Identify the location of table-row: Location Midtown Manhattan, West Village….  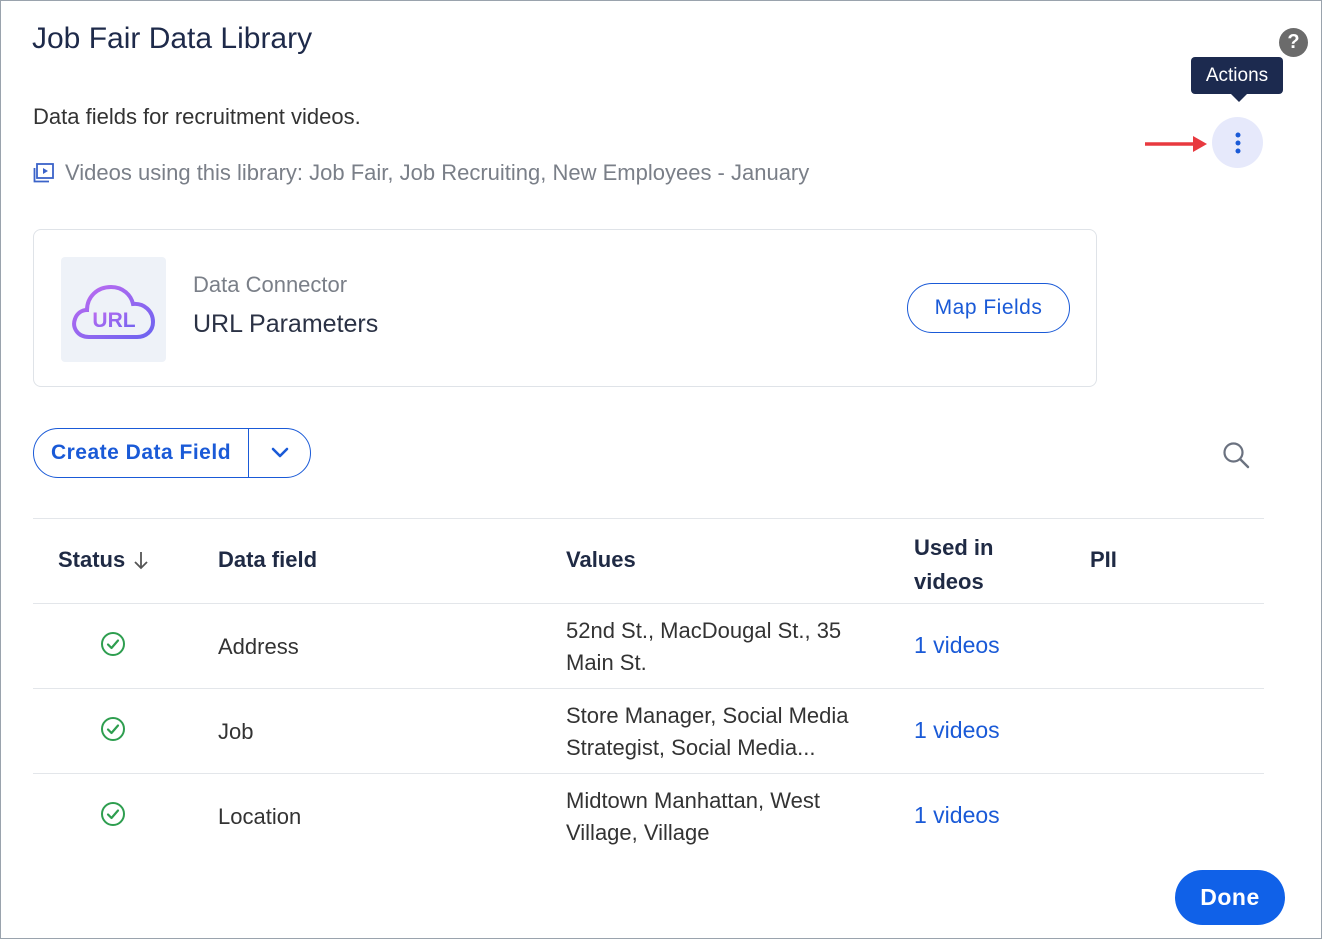
(648, 816).